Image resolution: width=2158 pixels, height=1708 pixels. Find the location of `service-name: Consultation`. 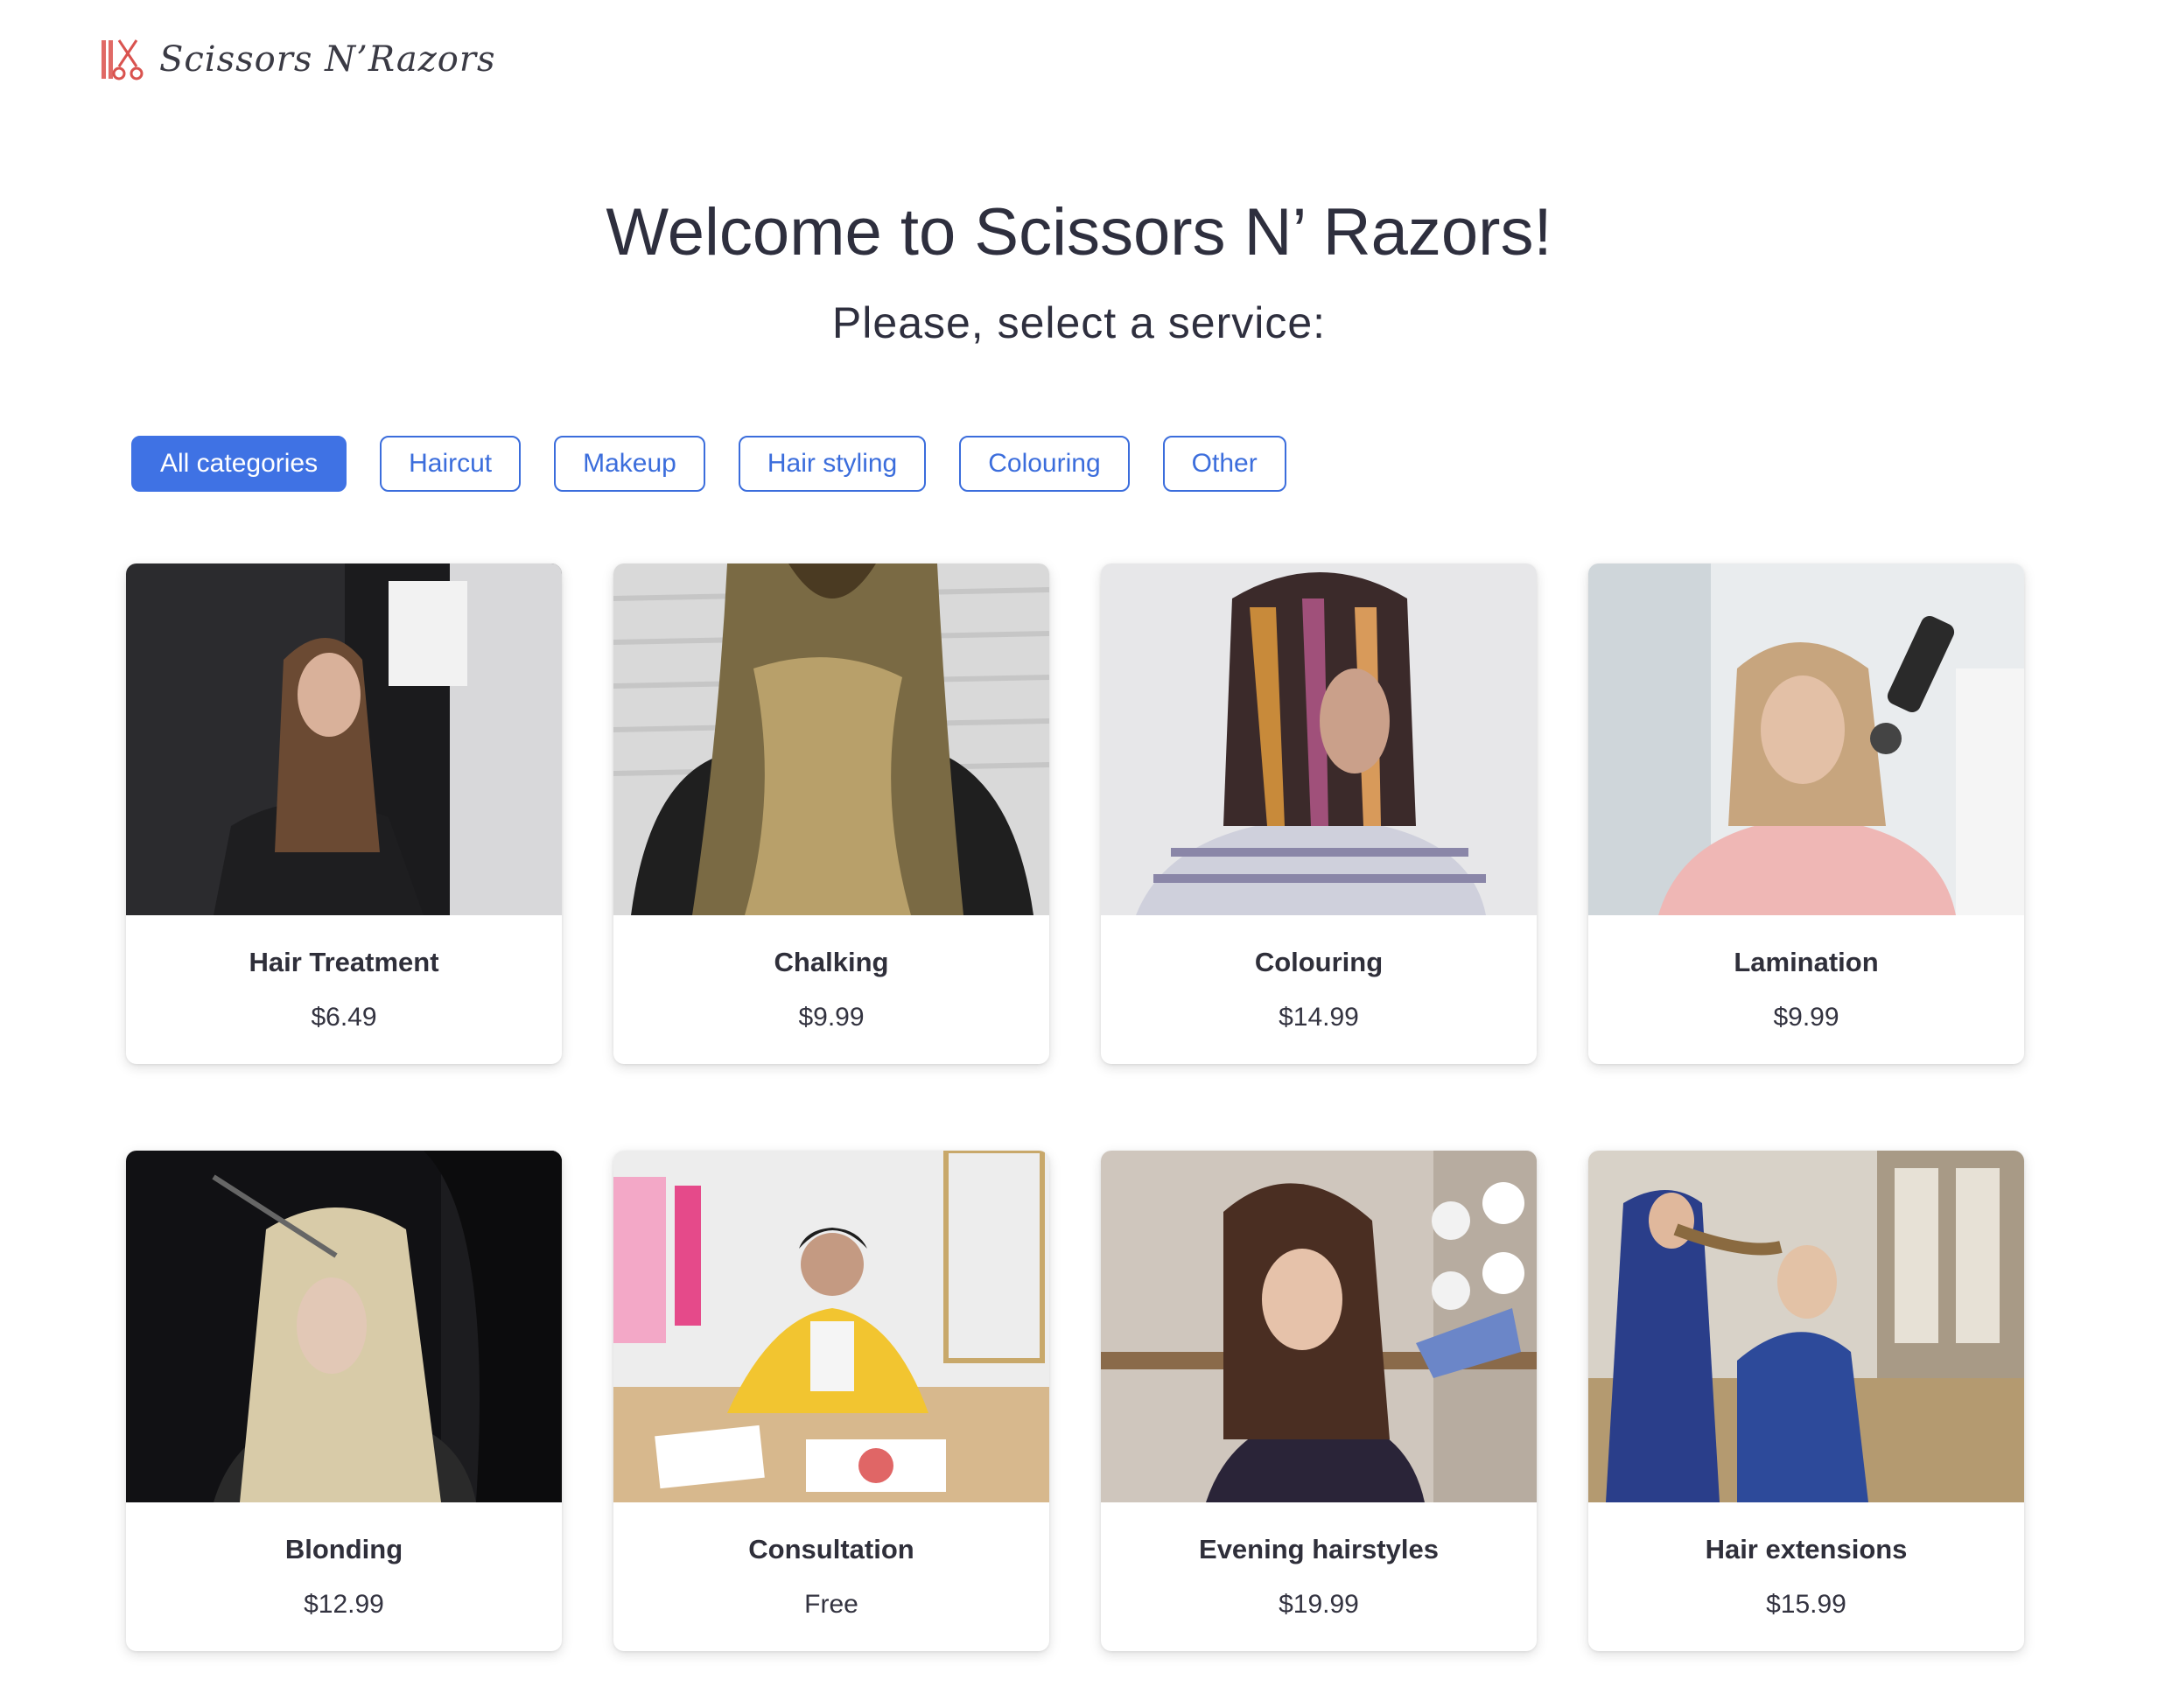

service-name: Consultation is located at coordinates (831, 1549).